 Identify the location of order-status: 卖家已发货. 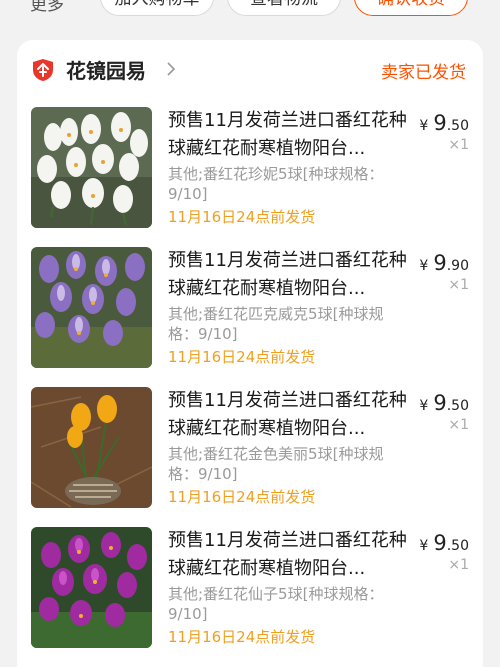
(423, 73).